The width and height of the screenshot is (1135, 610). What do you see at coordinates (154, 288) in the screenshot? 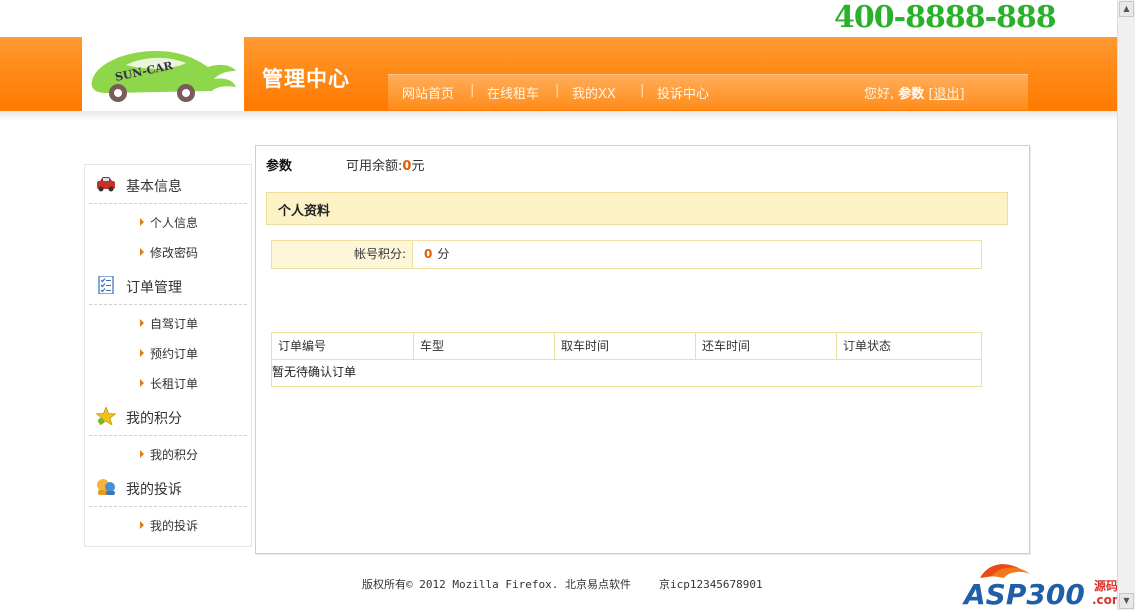
I see `sidebar-section-title: 订单管理` at bounding box center [154, 288].